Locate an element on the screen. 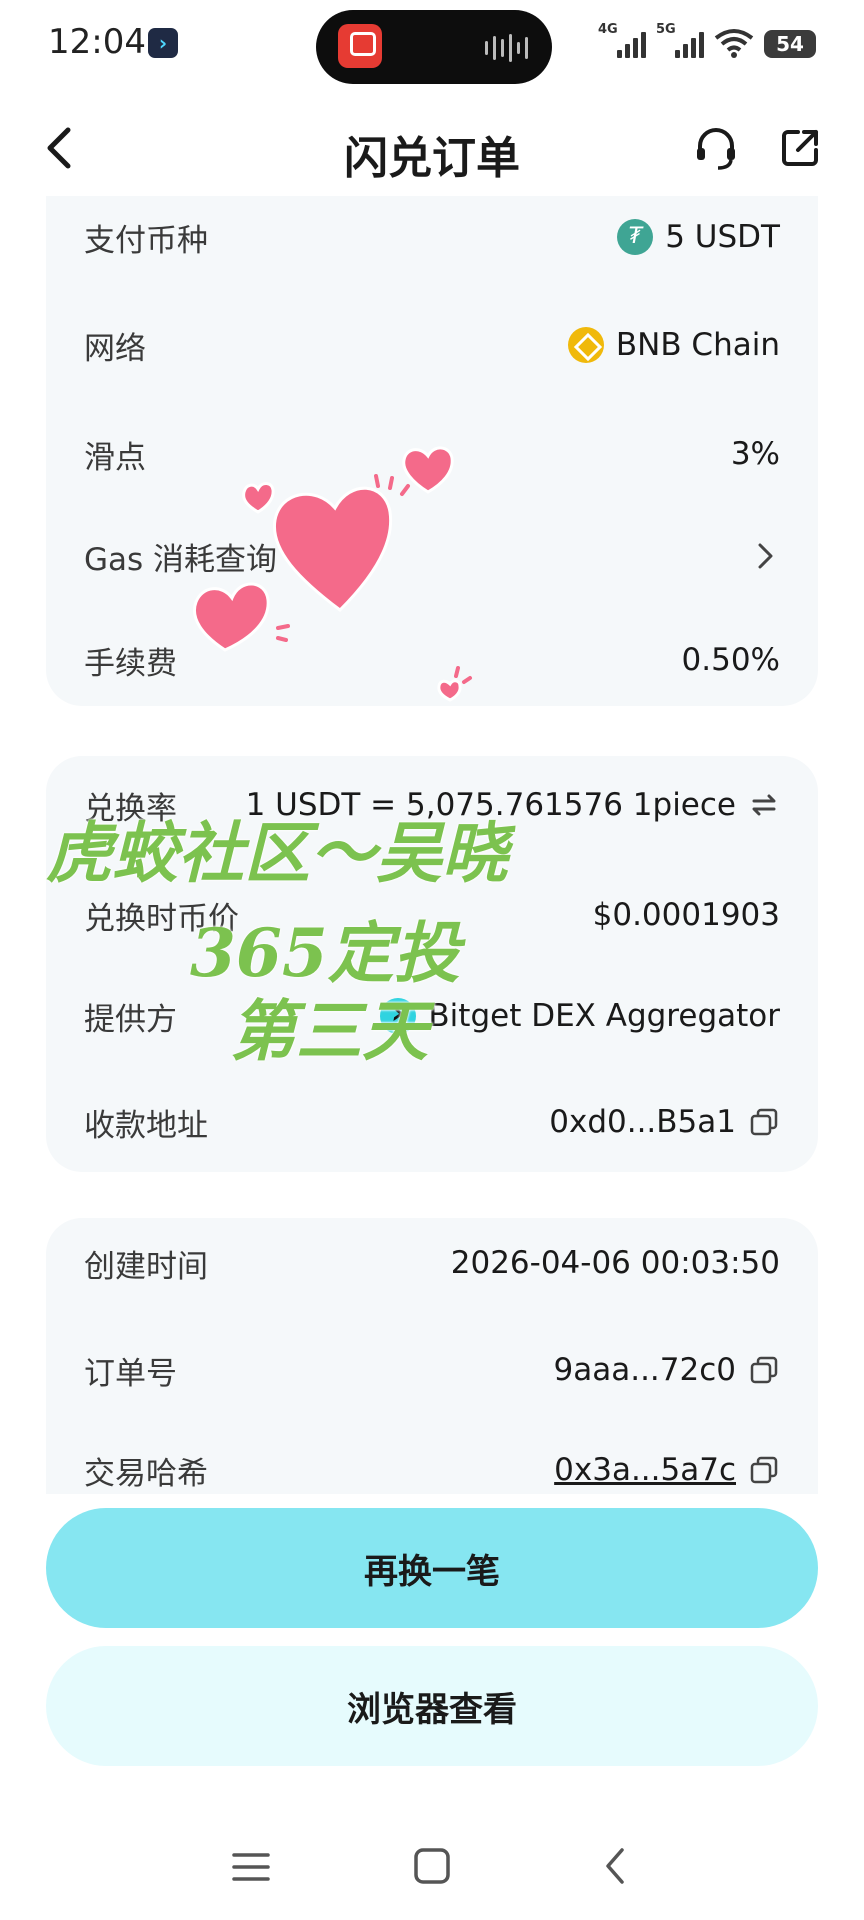 The width and height of the screenshot is (864, 1920). row-label: Gas 消耗查询 is located at coordinates (181, 559).